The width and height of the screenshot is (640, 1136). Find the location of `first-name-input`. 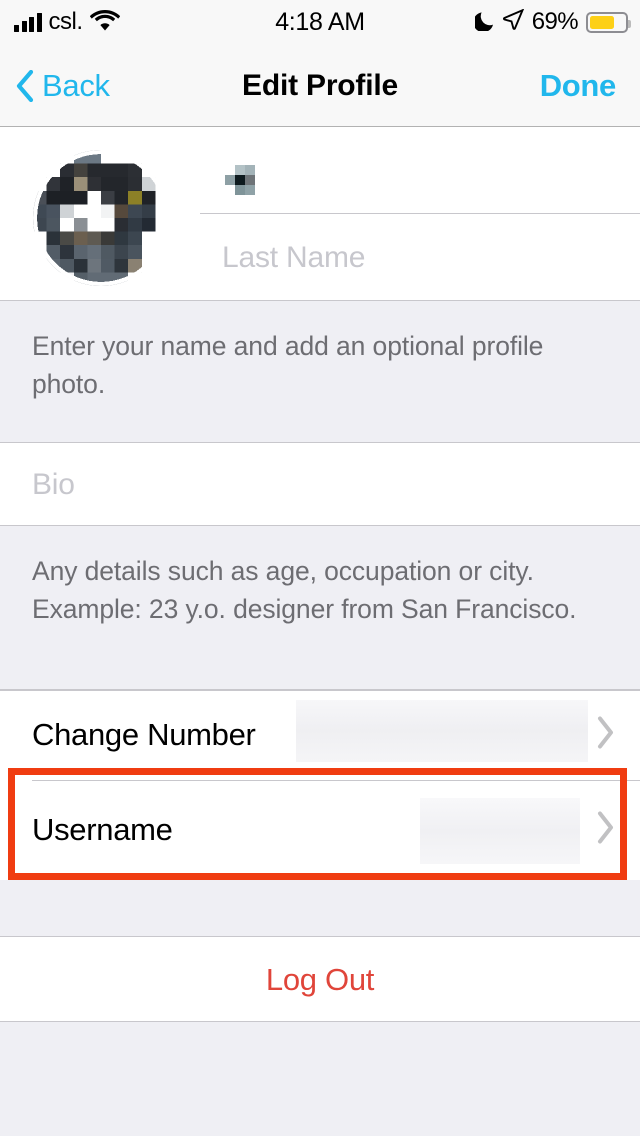

first-name-input is located at coordinates (420, 170).